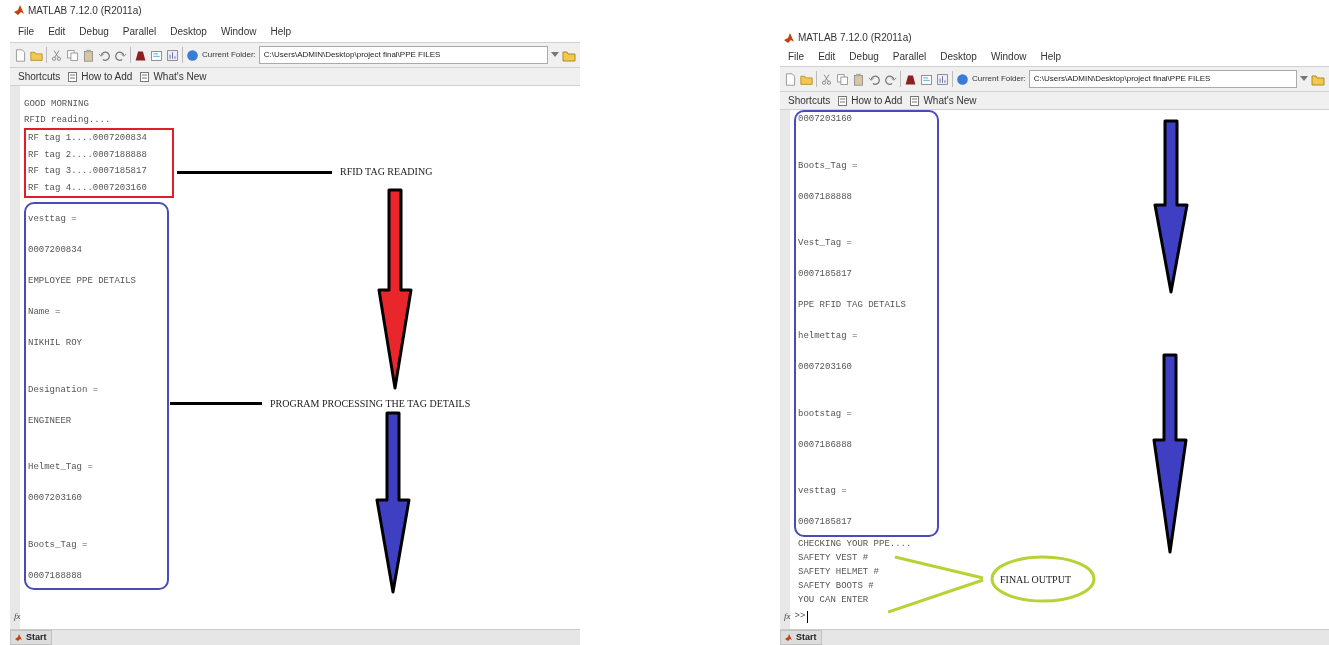  What do you see at coordinates (87, 188) in the screenshot?
I see `console-line: RF tag 4....0007203160` at bounding box center [87, 188].